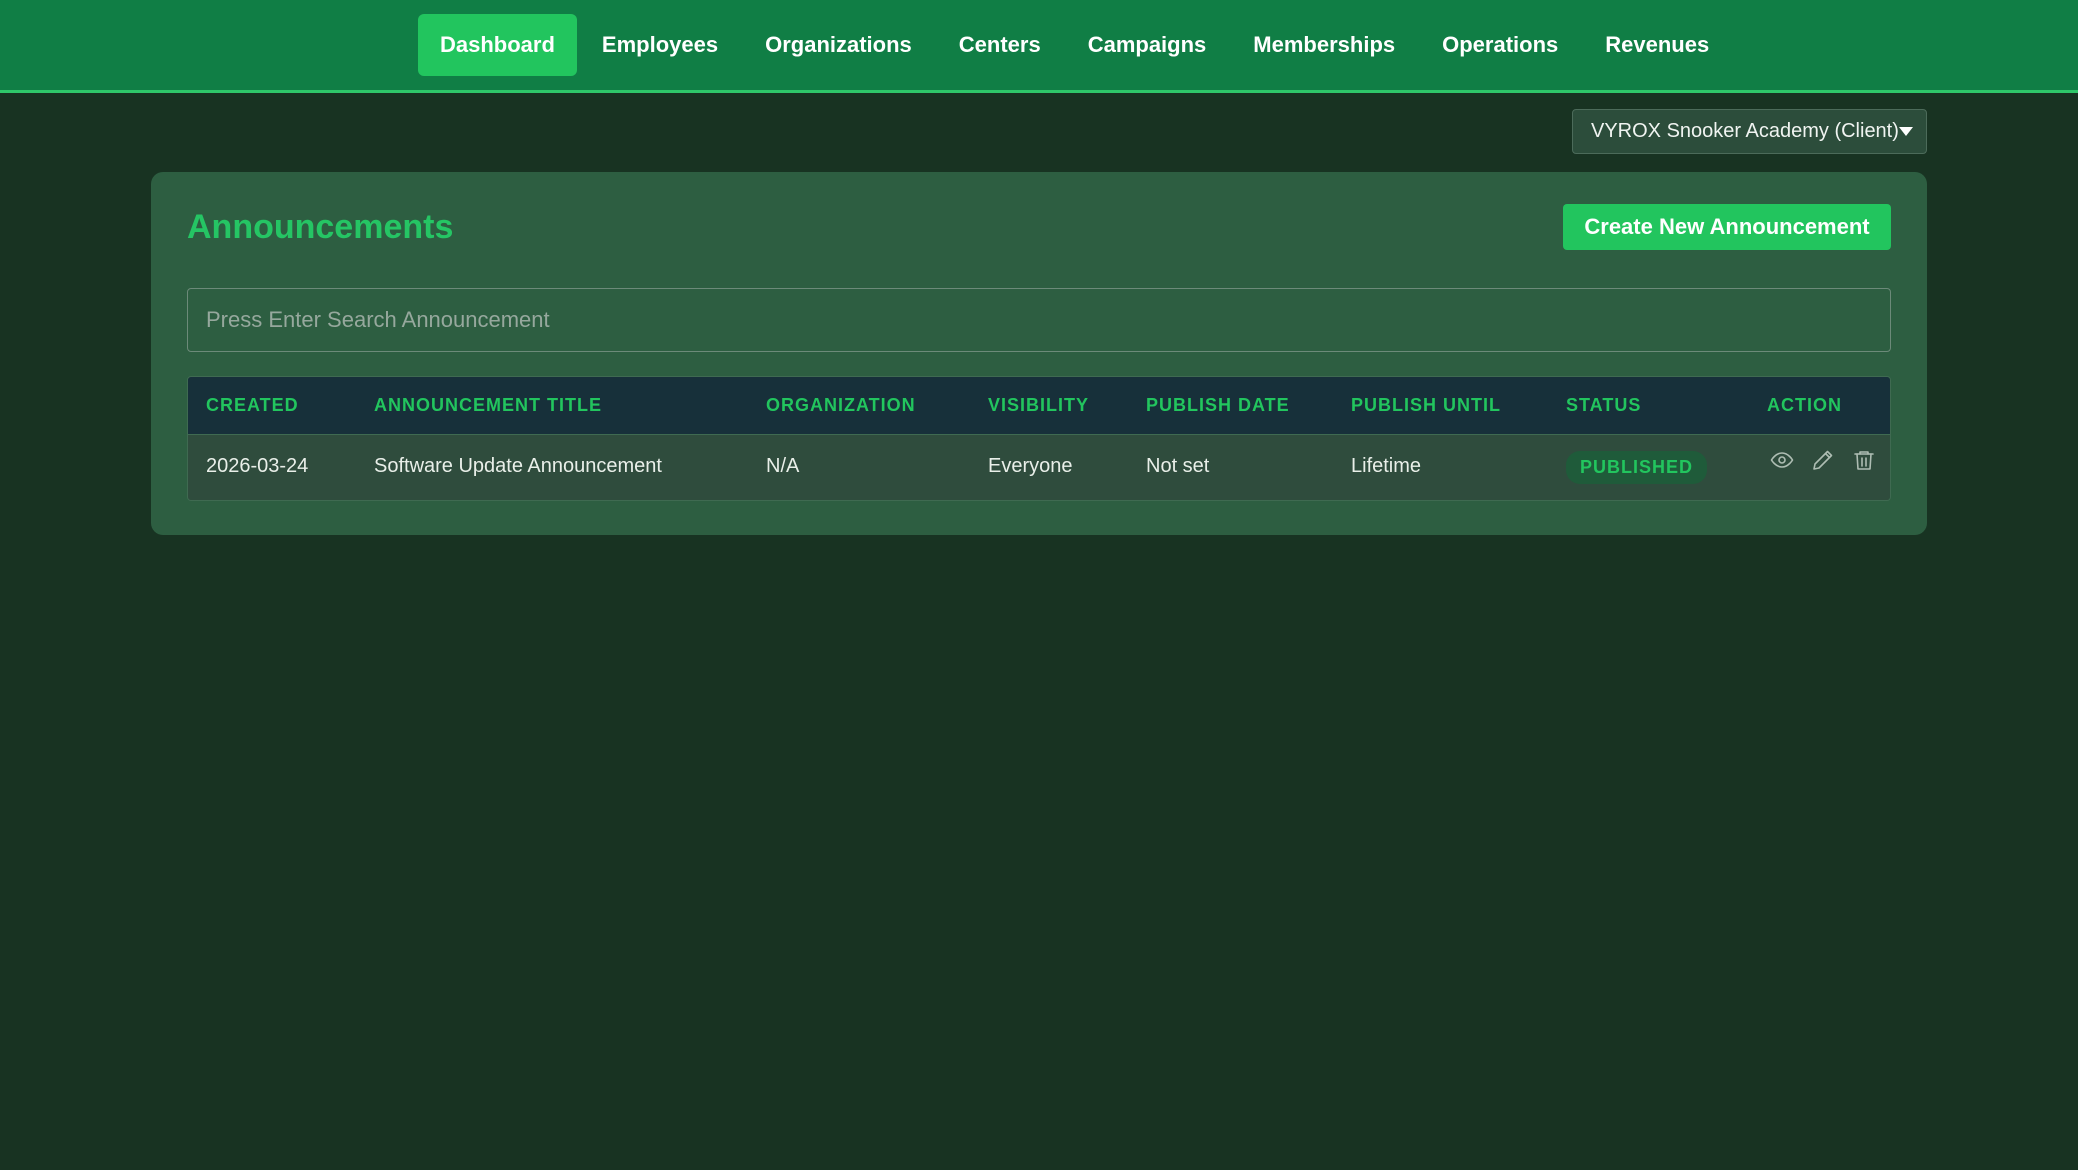 The width and height of the screenshot is (2078, 1170). Describe the element at coordinates (257, 465) in the screenshot. I see `cell-created: 2026-03-24` at that location.